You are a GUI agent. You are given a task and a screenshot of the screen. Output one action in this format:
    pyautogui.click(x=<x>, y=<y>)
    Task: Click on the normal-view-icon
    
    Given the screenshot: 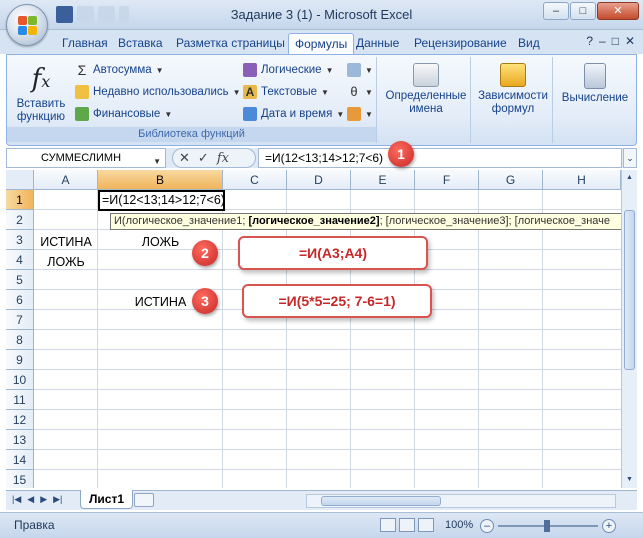 What is the action you would take?
    pyautogui.click(x=388, y=525)
    